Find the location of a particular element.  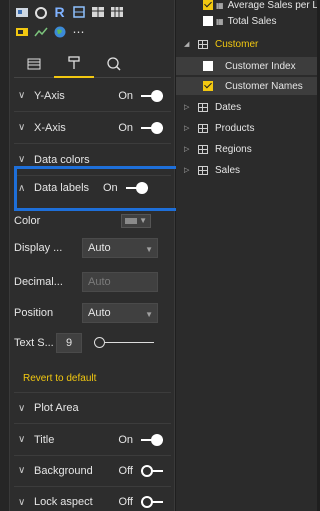

table-visual-icon is located at coordinates (97, 11).